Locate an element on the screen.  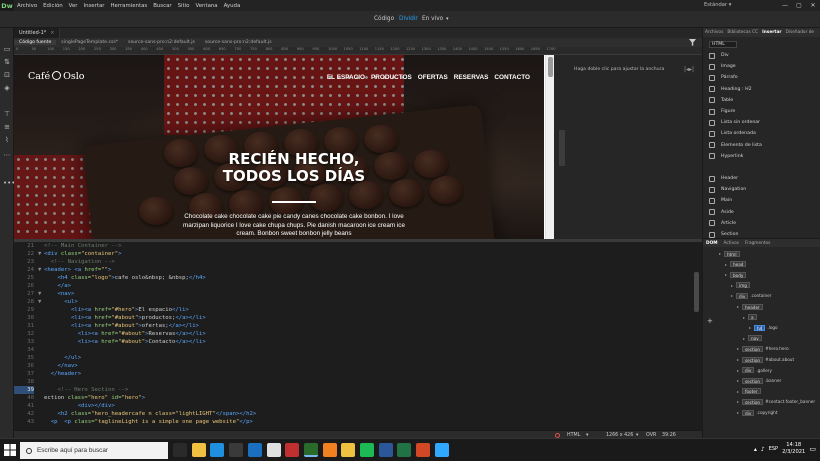
panel-tab: Diseñador de is located at coordinates (799, 32).